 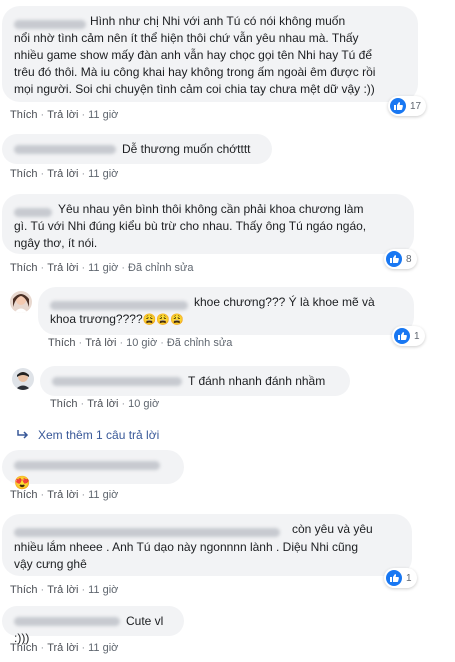 What do you see at coordinates (163, 320) in the screenshot?
I see `tired-face-emoji-icon: 😩😩😩` at bounding box center [163, 320].